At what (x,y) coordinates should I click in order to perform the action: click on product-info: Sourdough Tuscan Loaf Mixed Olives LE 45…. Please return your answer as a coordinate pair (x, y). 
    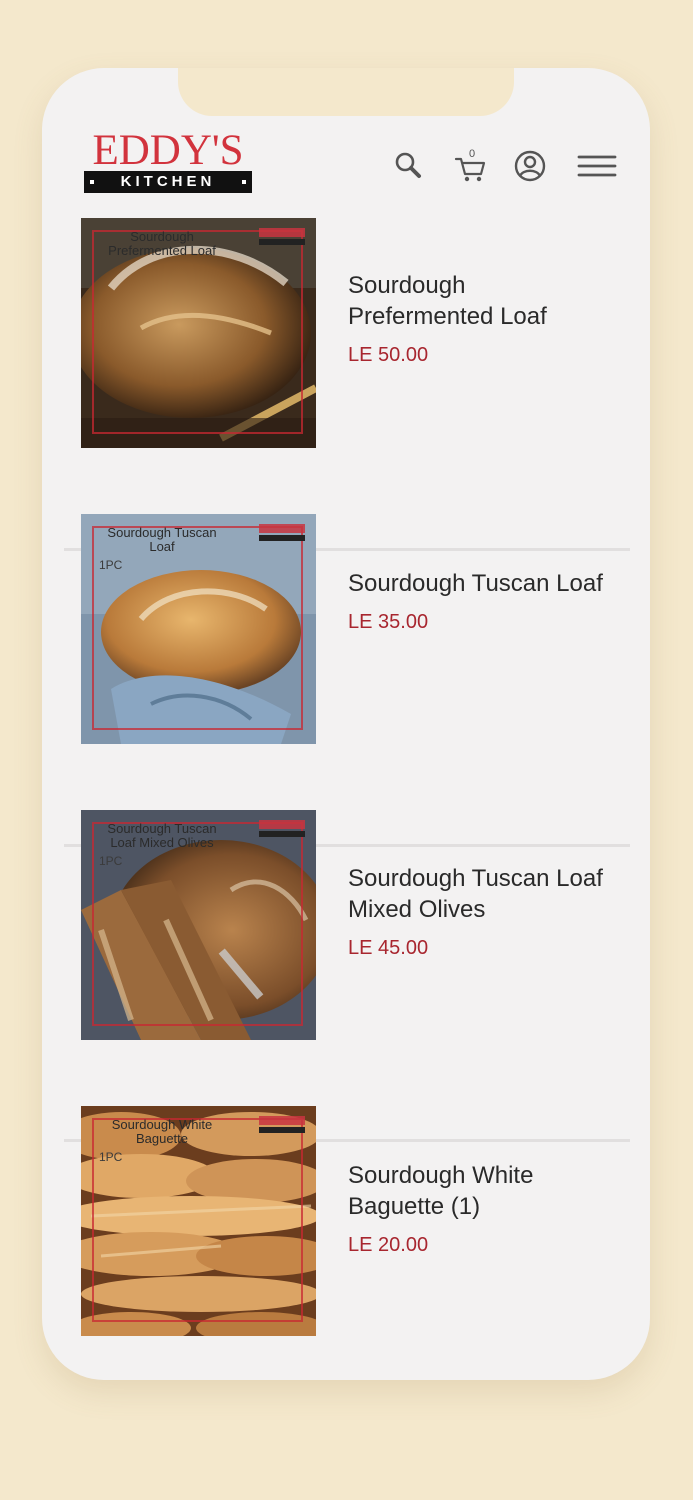
    Looking at the image, I should click on (478, 911).